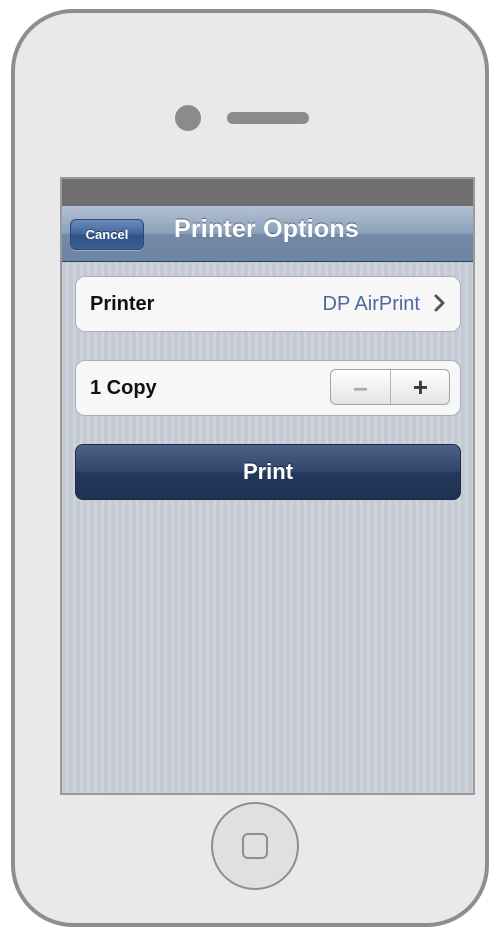  I want to click on navigation-bar: Cancel Printer Options, so click(267, 234).